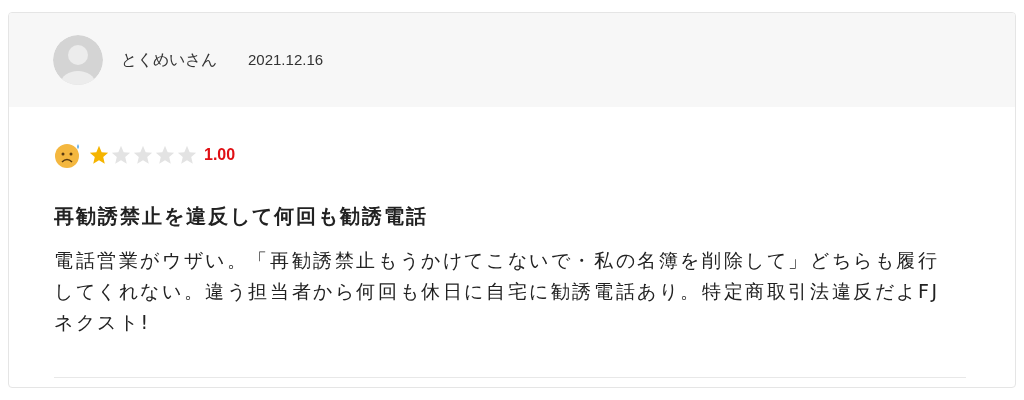 This screenshot has width=1024, height=400. What do you see at coordinates (286, 59) in the screenshot?
I see `review-date: 2021.12.16` at bounding box center [286, 59].